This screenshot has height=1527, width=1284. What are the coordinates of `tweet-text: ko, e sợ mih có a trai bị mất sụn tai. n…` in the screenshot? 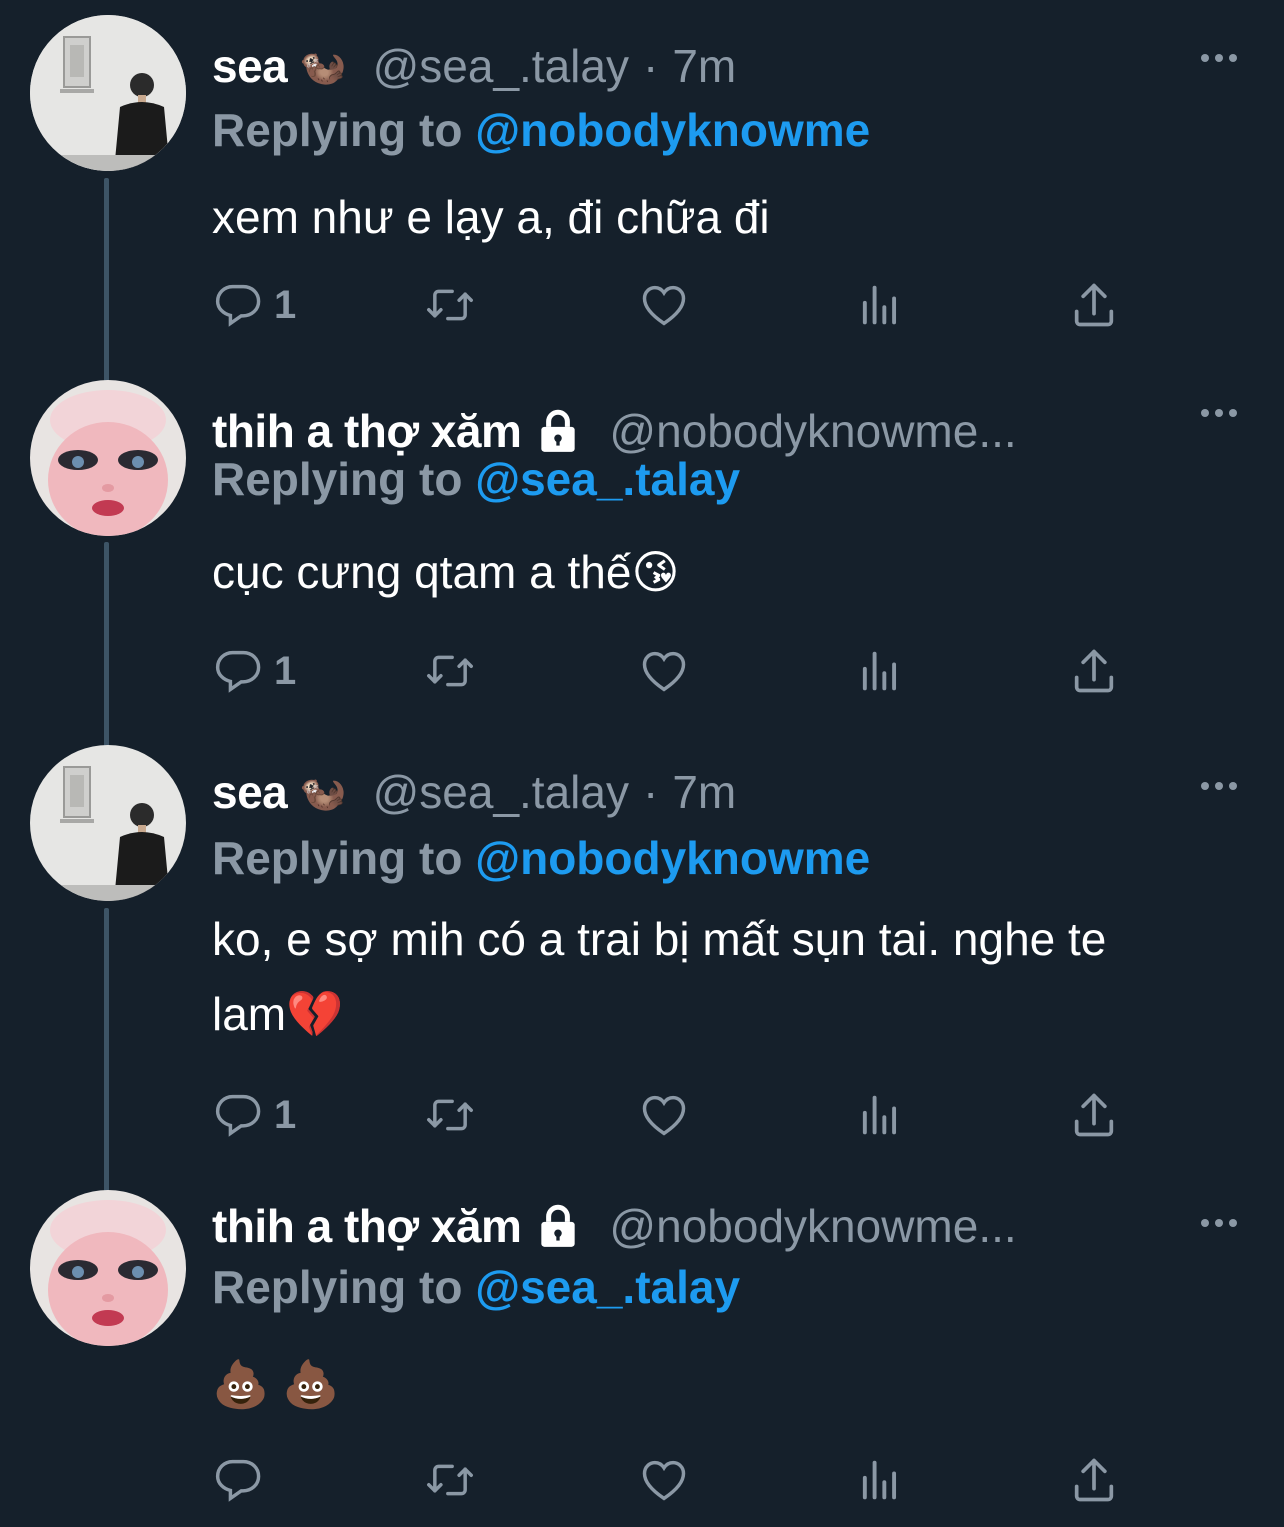 It's located at (659, 976).